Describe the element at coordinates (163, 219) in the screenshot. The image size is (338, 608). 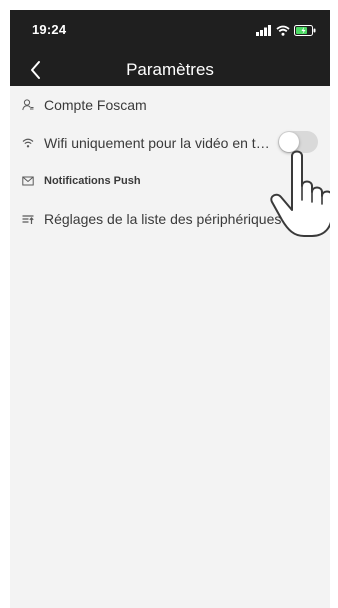
I see `menu-item-label: Réglages de la liste des périphériques` at that location.